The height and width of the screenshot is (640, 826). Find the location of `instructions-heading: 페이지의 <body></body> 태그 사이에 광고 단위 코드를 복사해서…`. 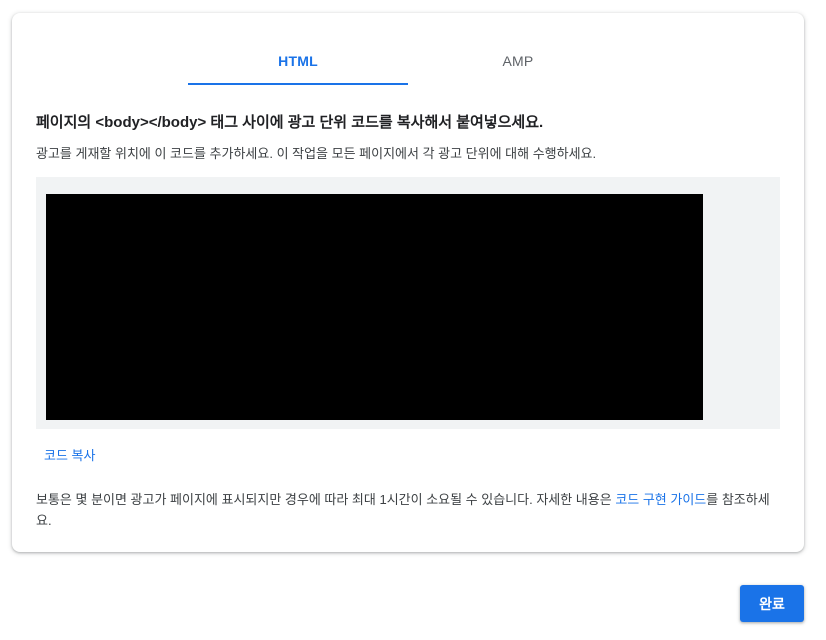

instructions-heading: 페이지의 <body></body> 태그 사이에 광고 단위 코드를 복사해서… is located at coordinates (290, 122).